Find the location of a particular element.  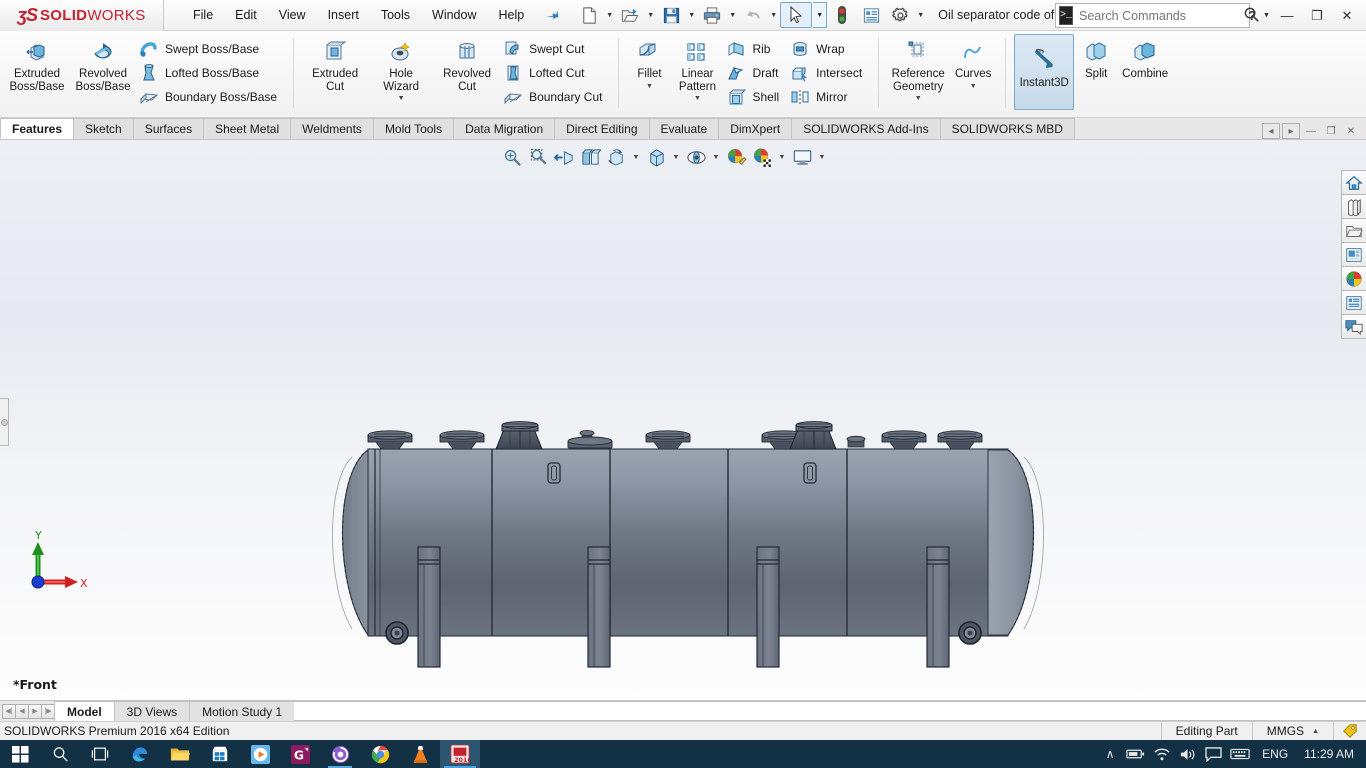

open-document-caret: ▼ is located at coordinates (650, 15).